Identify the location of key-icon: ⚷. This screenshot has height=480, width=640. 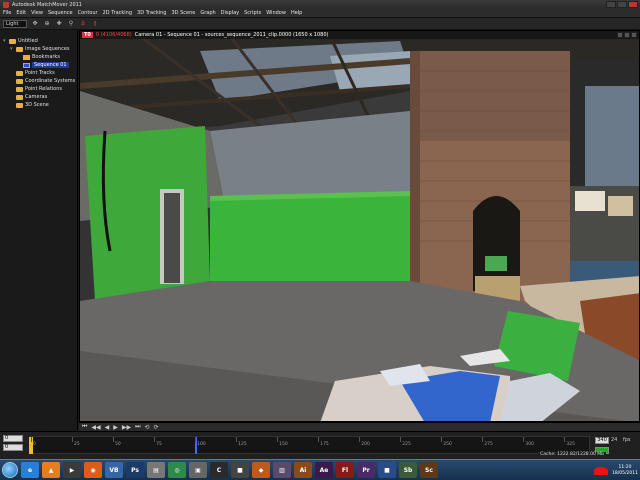
(95, 24).